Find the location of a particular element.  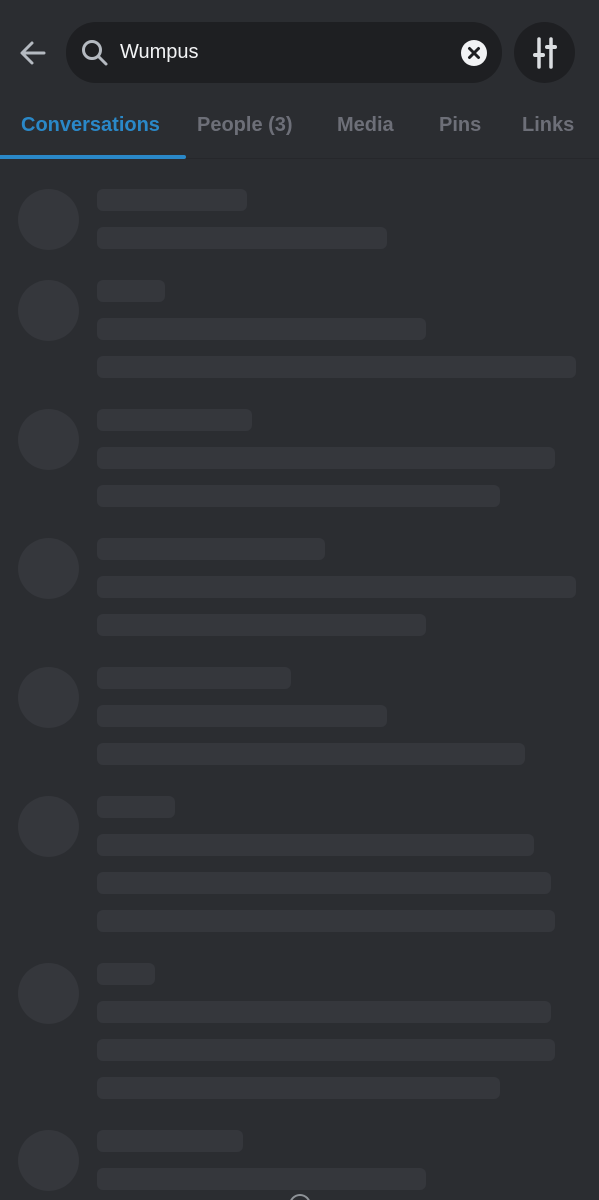

arrow-left-icon is located at coordinates (33, 53).